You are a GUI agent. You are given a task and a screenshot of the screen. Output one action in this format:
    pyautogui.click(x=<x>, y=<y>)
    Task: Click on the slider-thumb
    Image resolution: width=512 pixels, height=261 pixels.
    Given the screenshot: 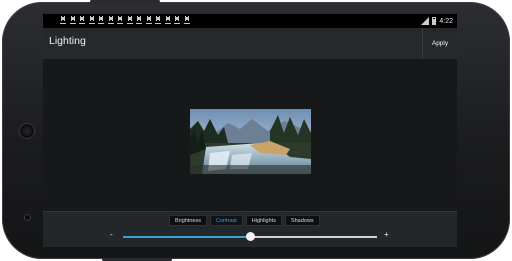 What is the action you would take?
    pyautogui.click(x=250, y=236)
    